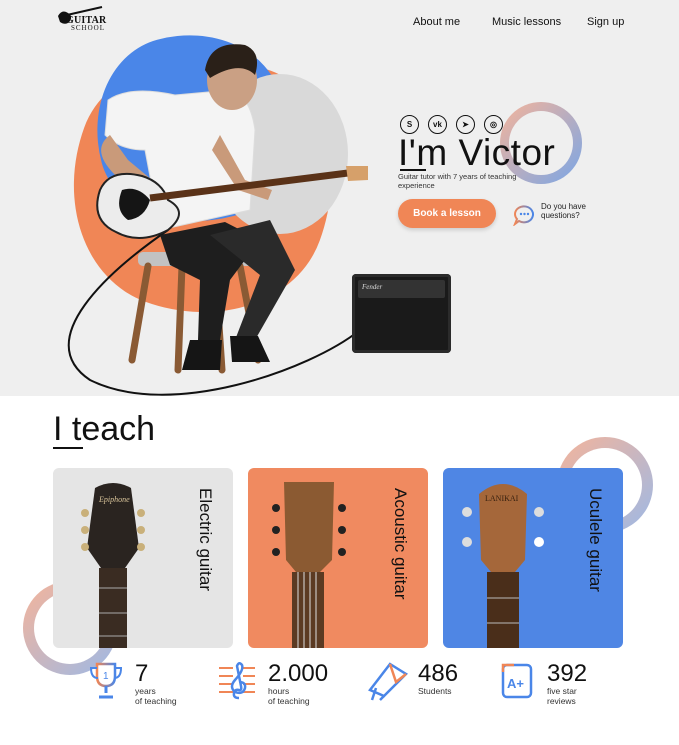 The image size is (679, 745). Describe the element at coordinates (524, 214) in the screenshot. I see `chat-bubble-icon` at that location.